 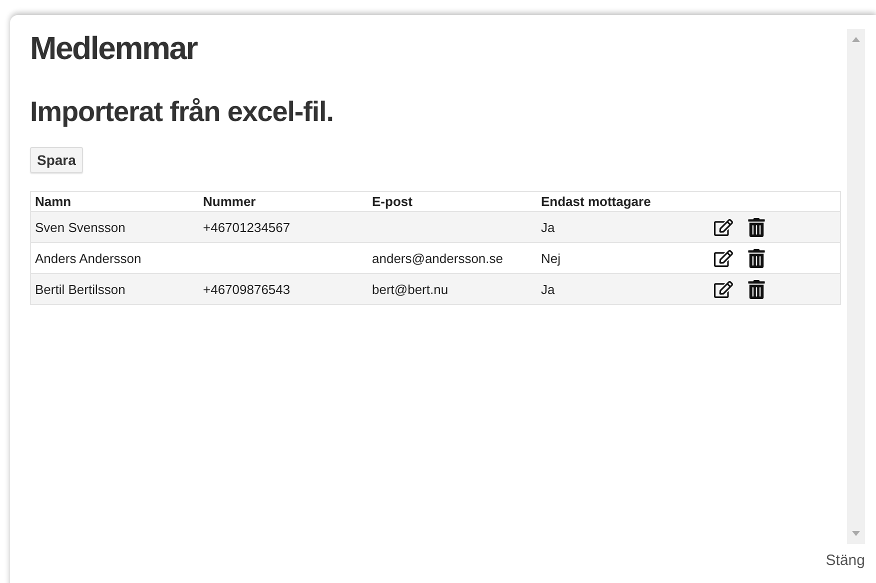 I want to click on table-cell: bert@bert.nu, so click(x=410, y=289).